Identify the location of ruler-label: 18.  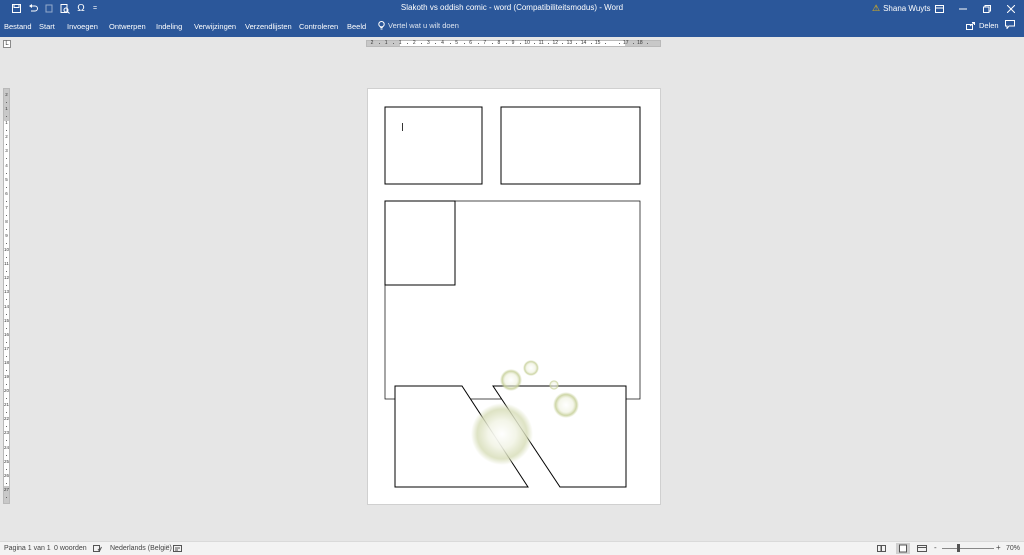
(640, 43).